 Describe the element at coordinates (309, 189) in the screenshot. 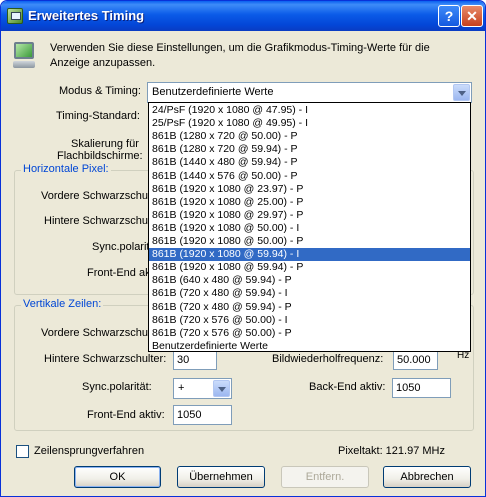

I see `dropdown-option: 861B (1920 x 1080 @ 23.97) - P` at that location.